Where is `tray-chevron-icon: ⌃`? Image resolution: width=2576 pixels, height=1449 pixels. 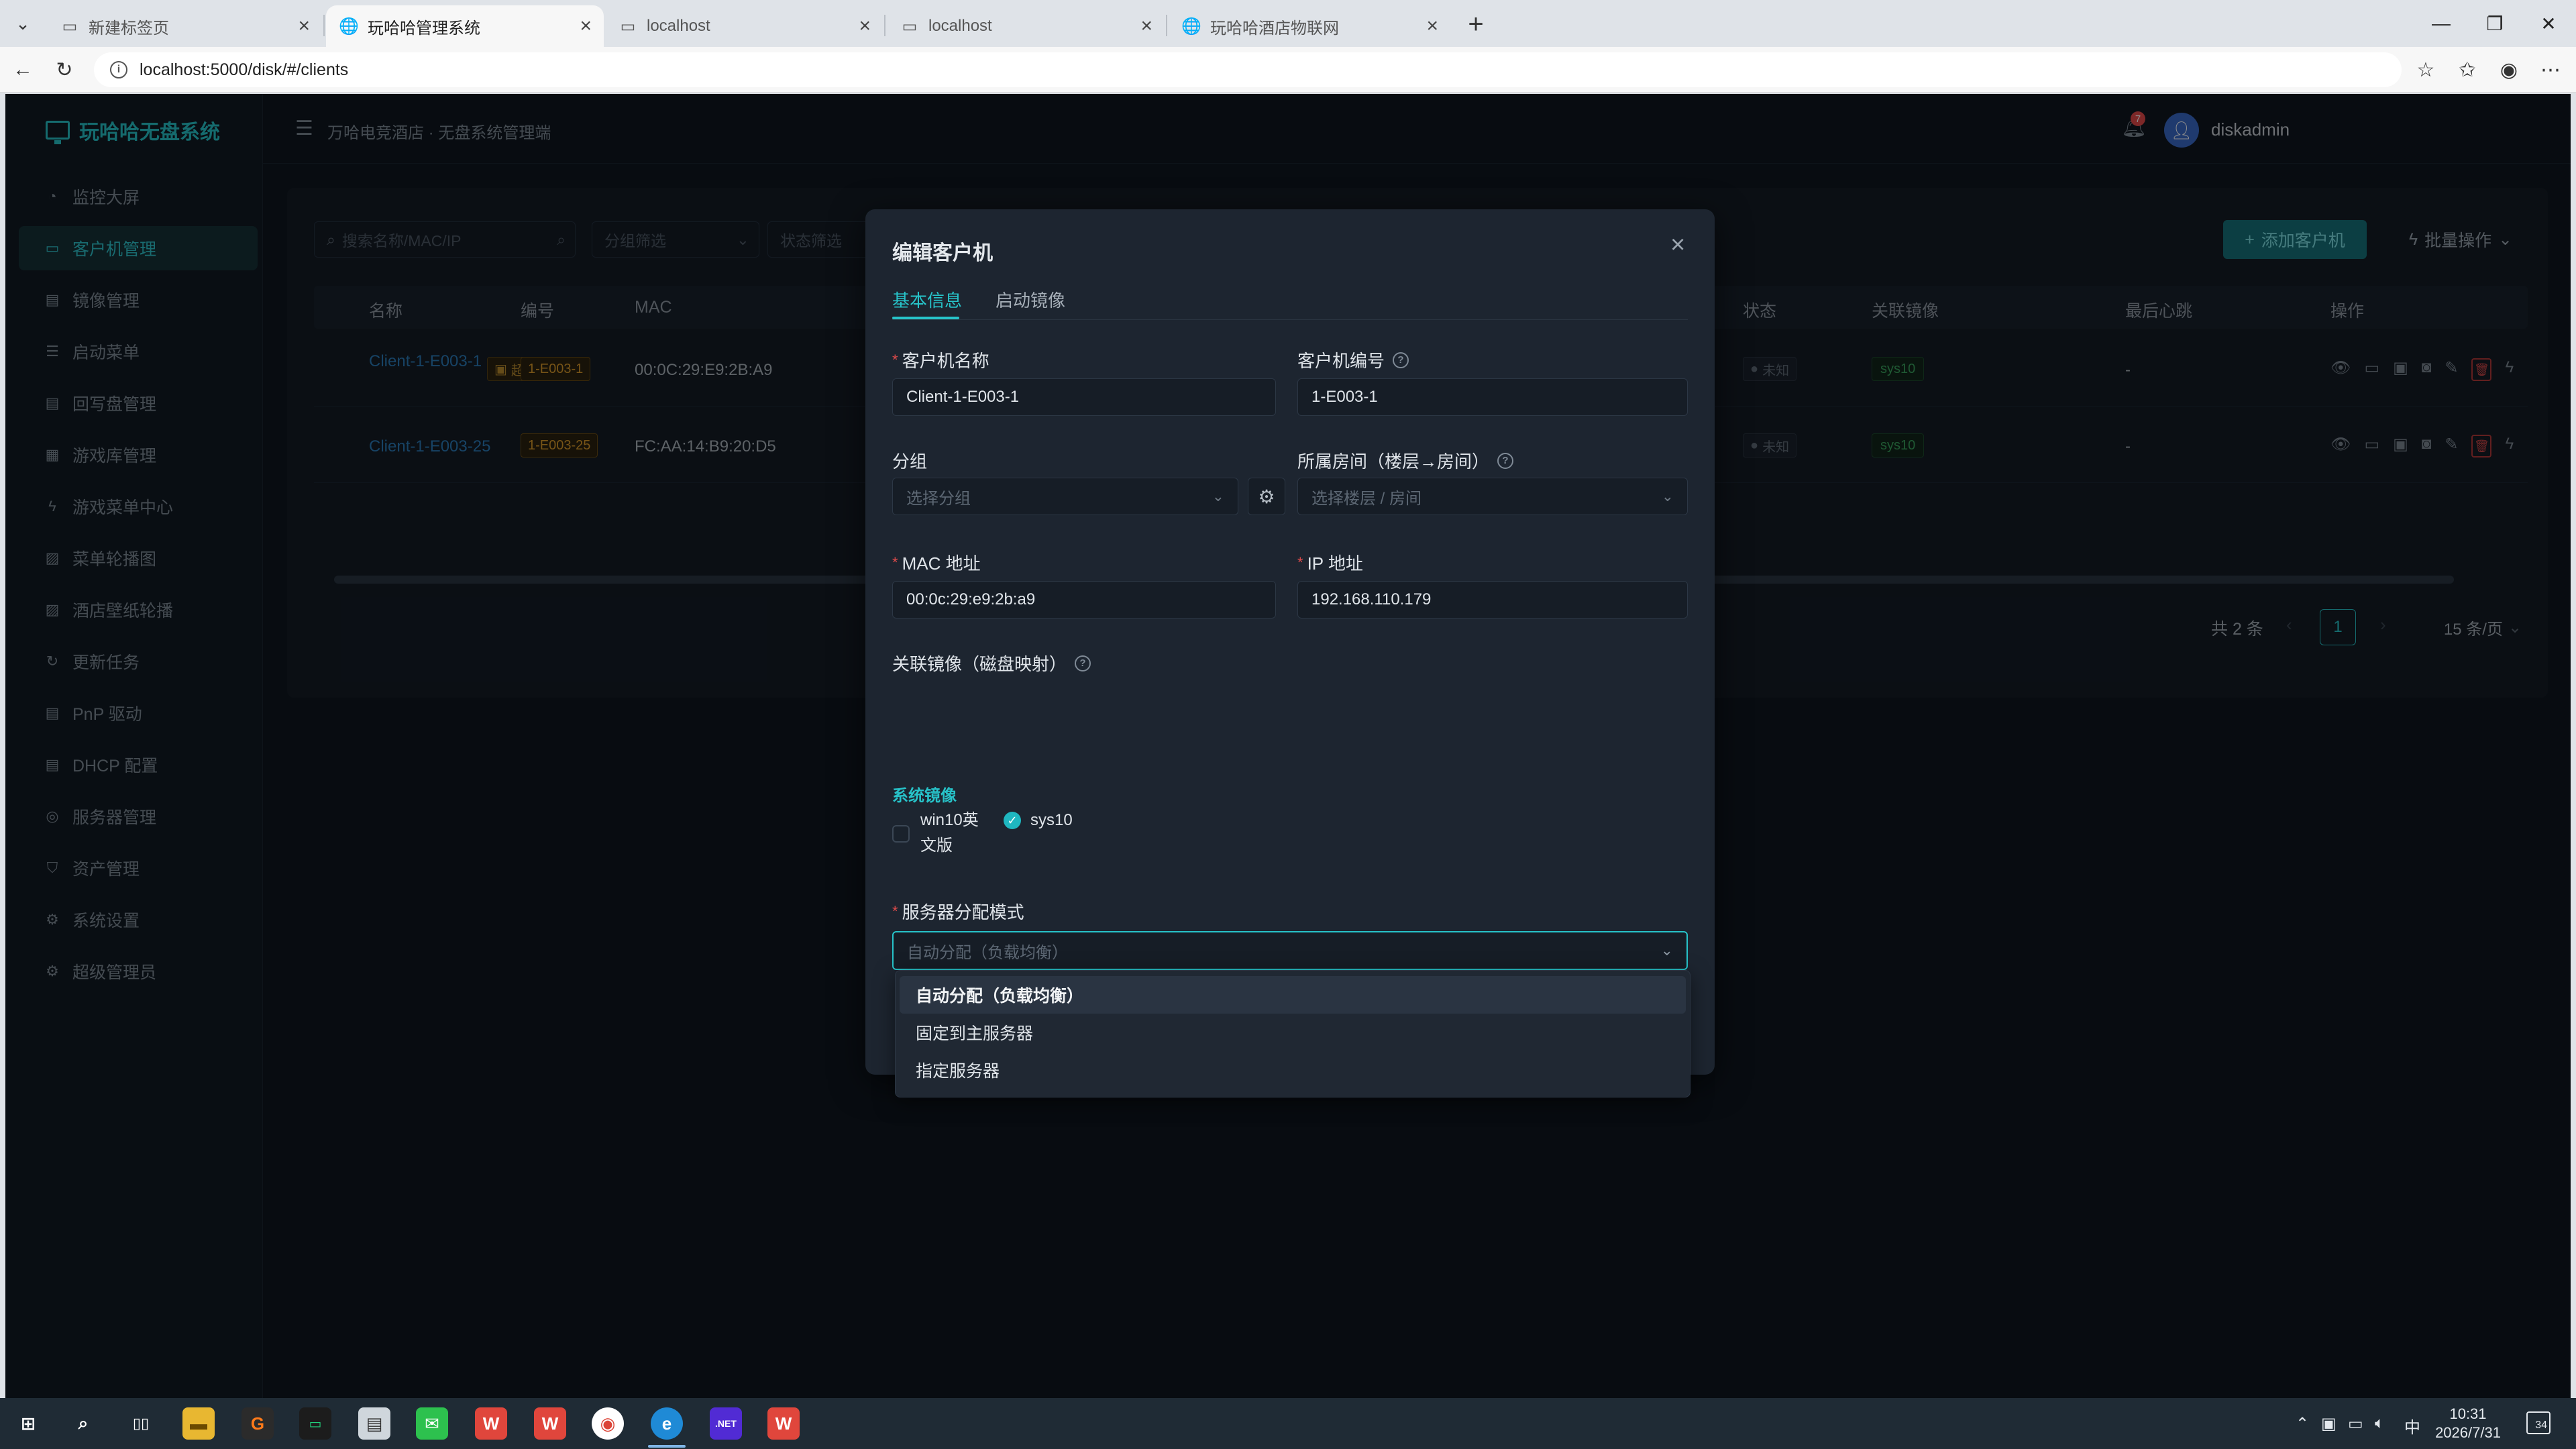 tray-chevron-icon: ⌃ is located at coordinates (2302, 1424).